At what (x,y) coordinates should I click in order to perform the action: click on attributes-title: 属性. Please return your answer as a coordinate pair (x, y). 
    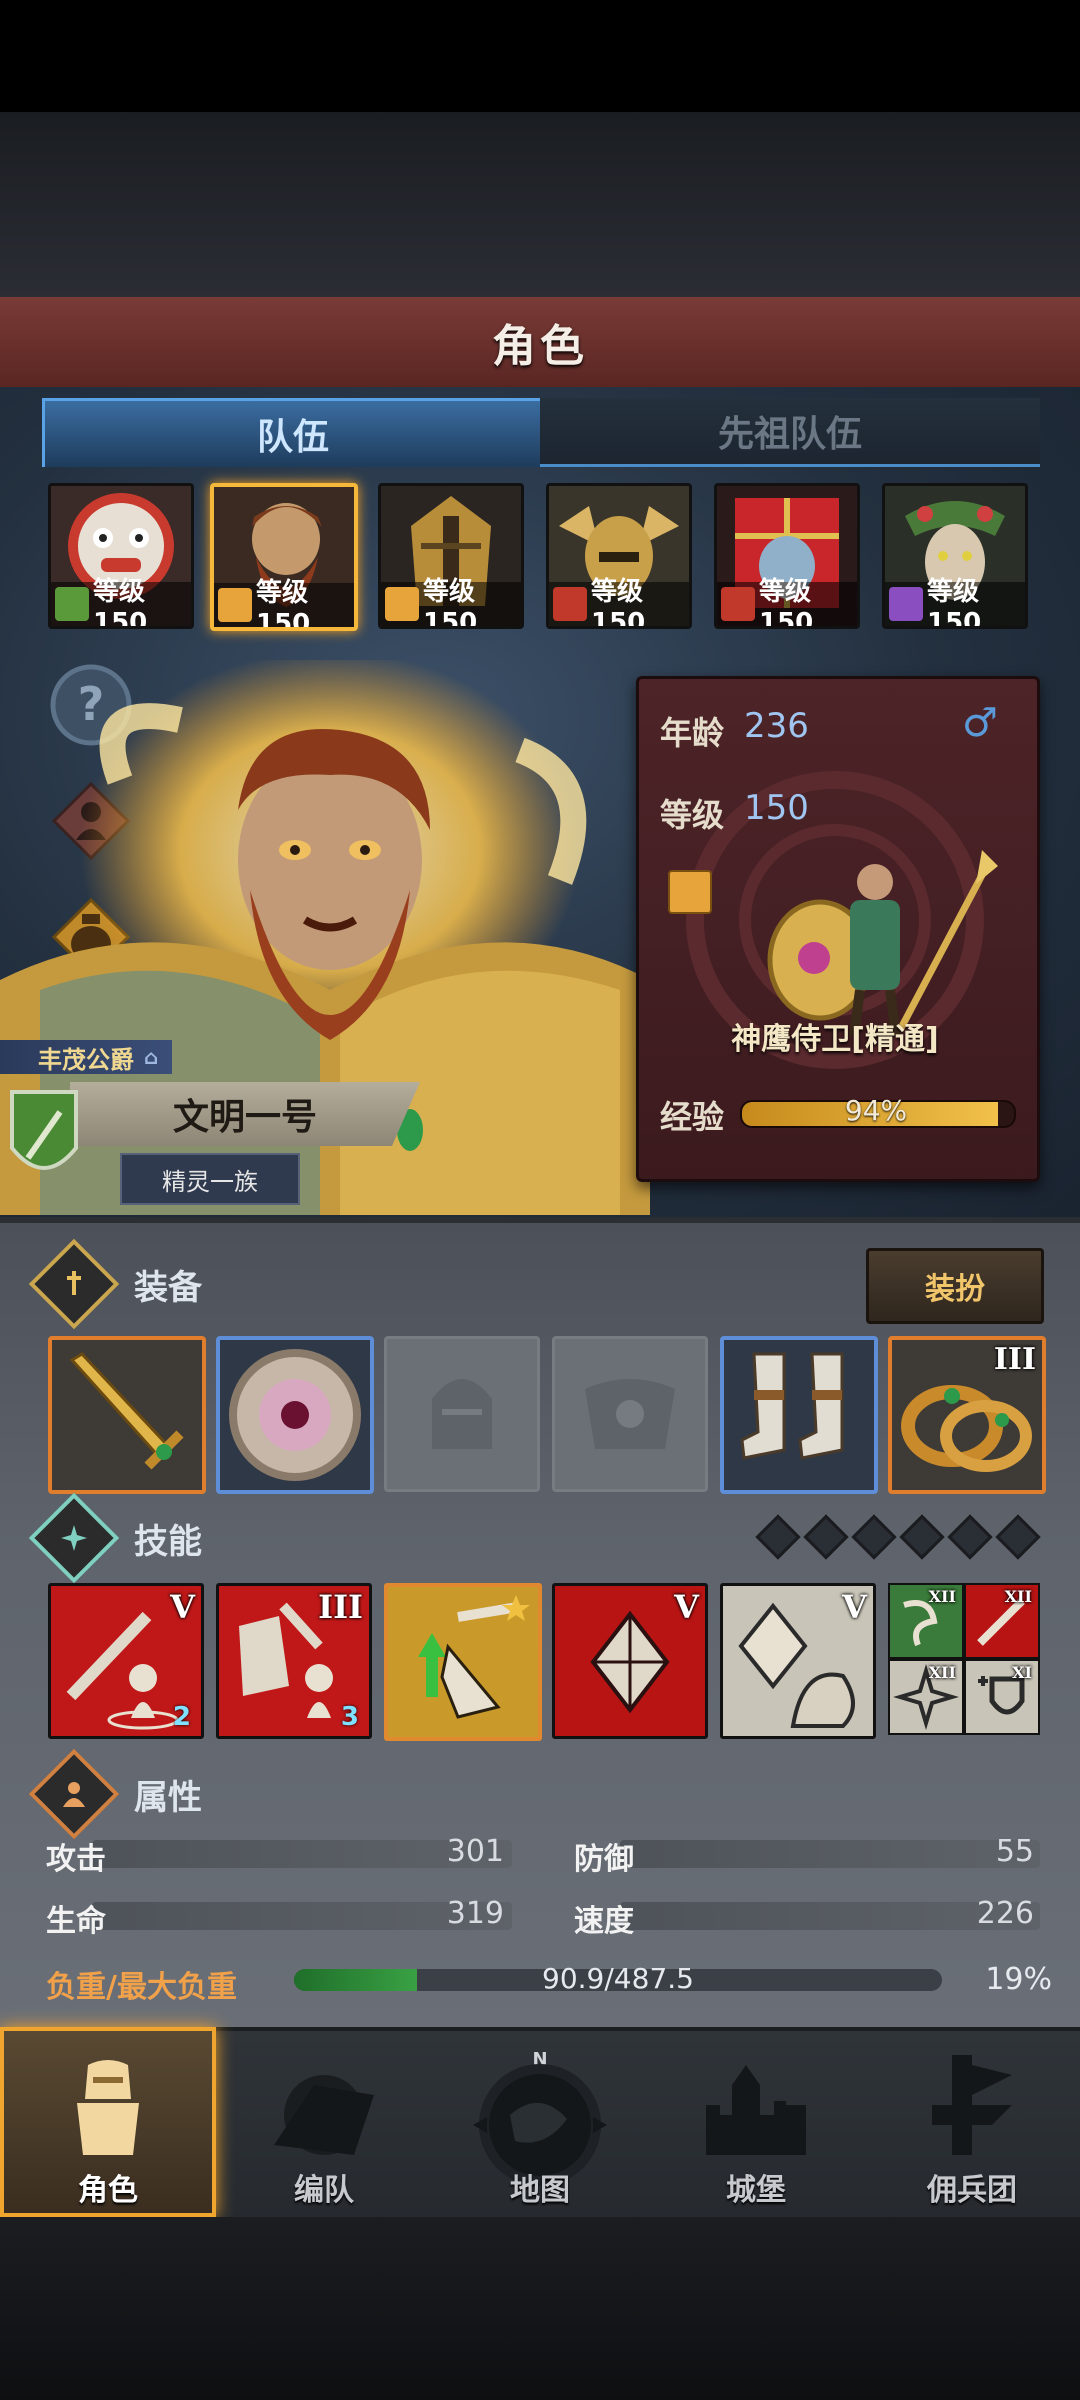
    Looking at the image, I should click on (168, 1797).